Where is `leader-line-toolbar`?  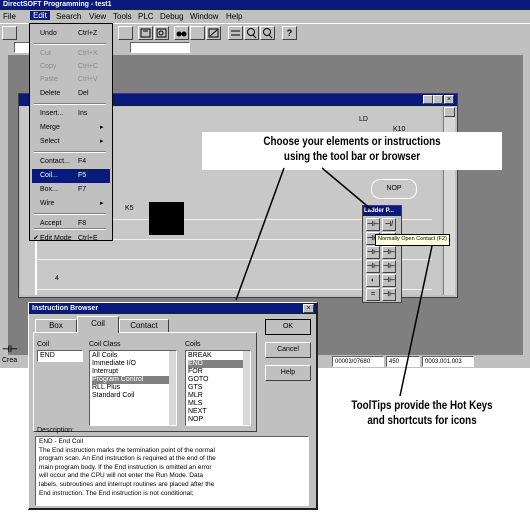
leader-line-toolbar is located at coordinates (260, 234).